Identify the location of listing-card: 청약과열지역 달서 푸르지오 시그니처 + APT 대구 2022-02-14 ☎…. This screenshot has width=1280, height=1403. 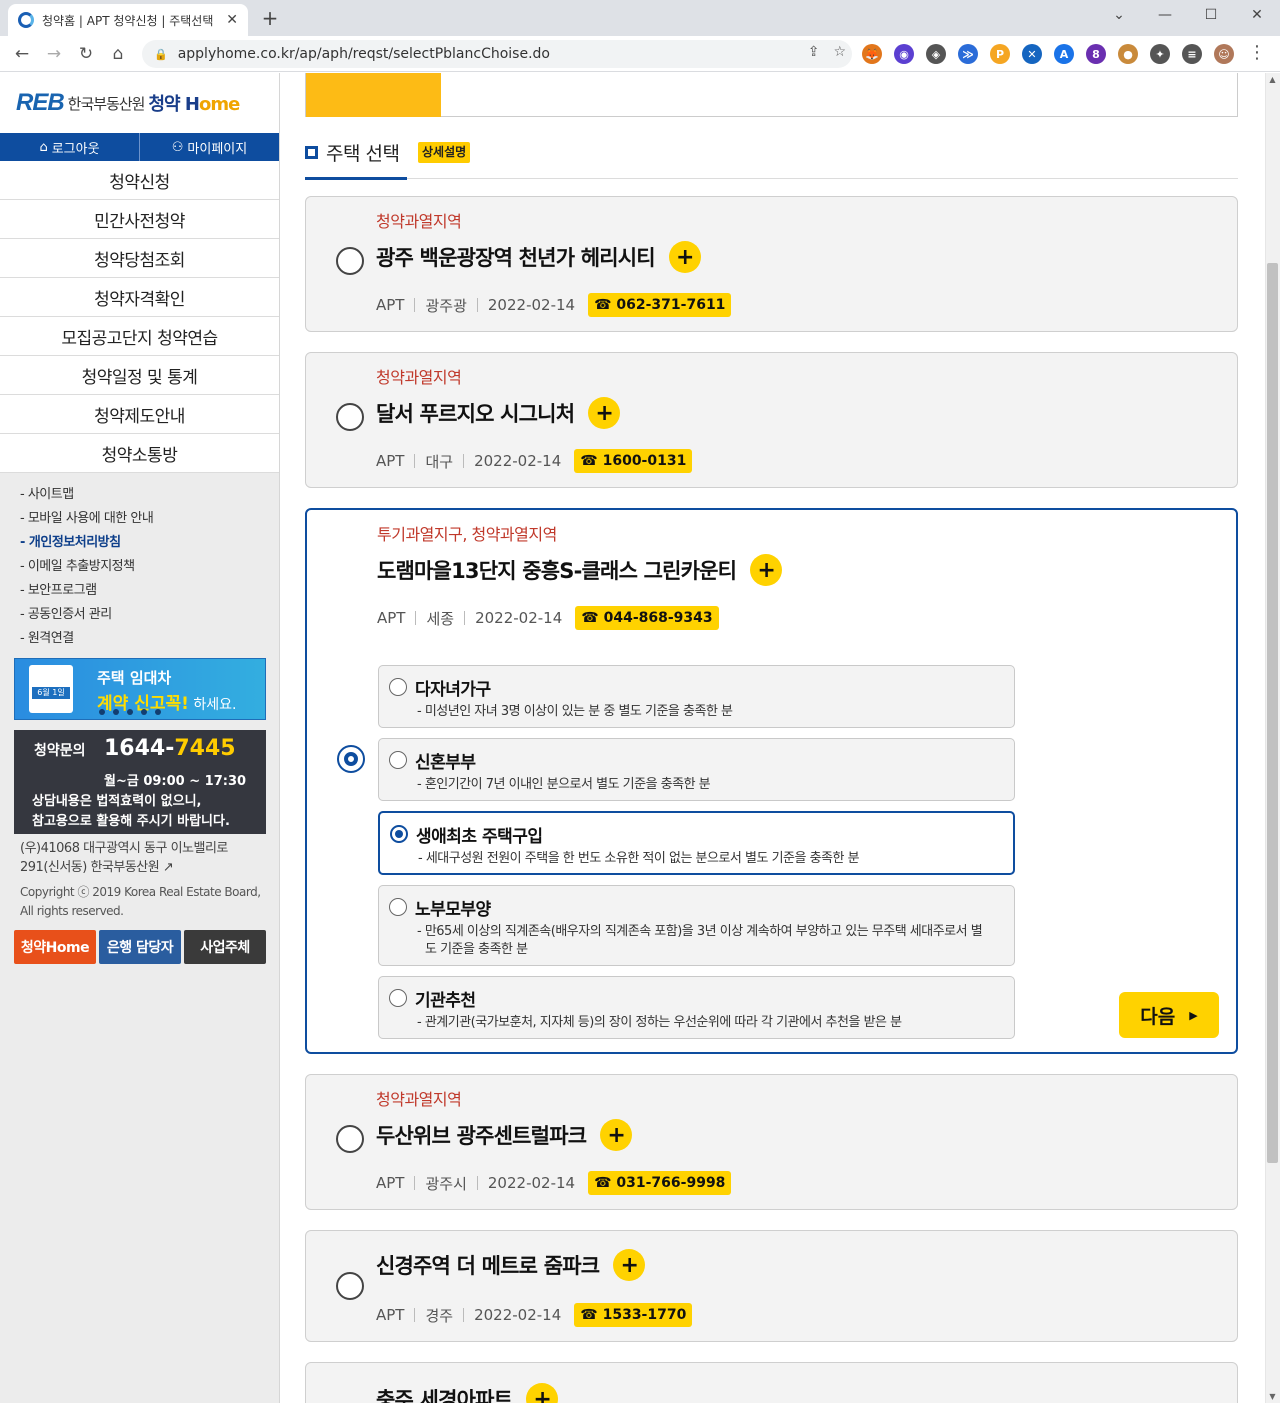
(771, 420).